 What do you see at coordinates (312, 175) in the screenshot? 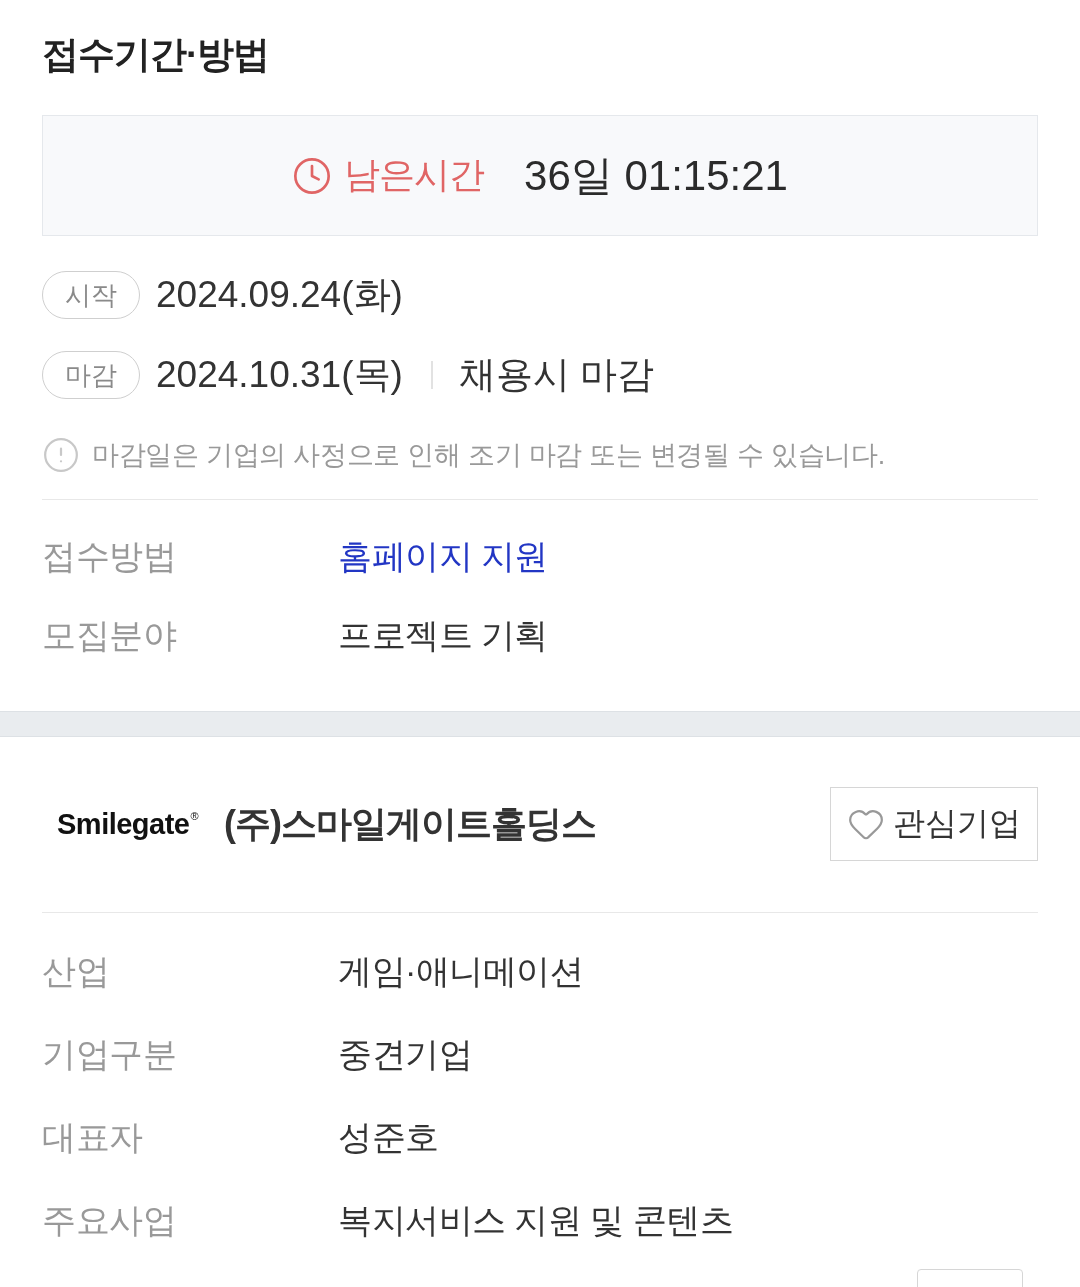
I see `clock-icon` at bounding box center [312, 175].